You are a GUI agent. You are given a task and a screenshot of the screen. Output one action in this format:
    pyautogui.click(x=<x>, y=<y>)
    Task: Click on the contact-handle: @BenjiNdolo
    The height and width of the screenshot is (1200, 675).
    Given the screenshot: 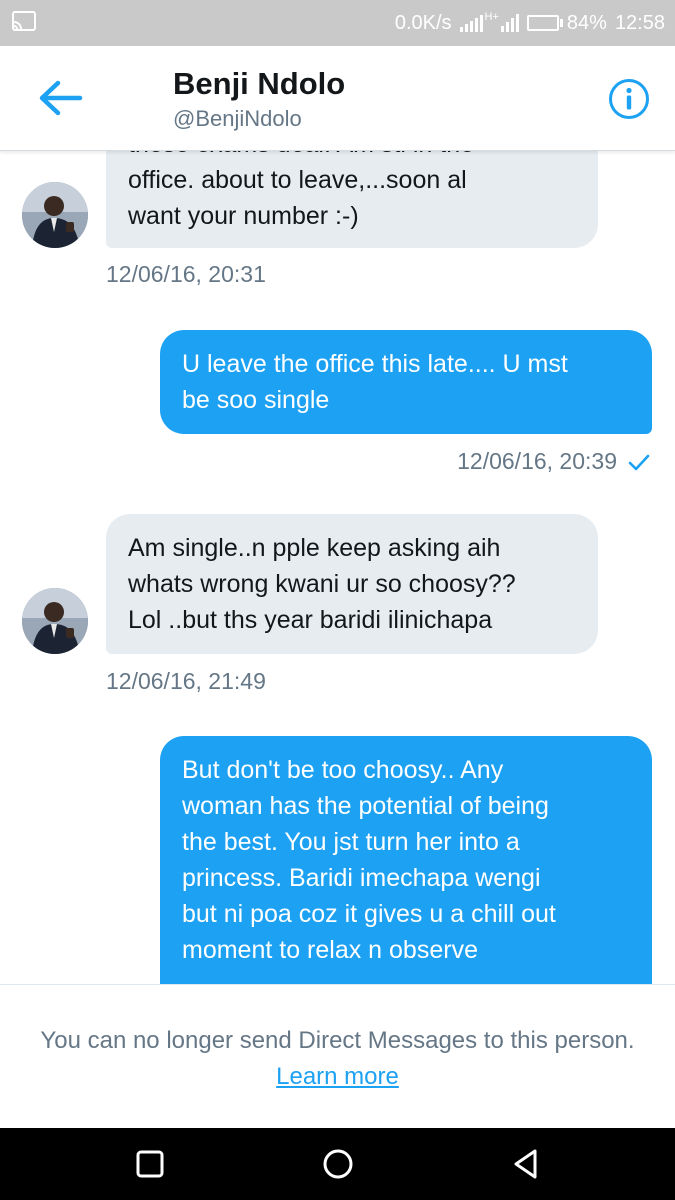 What is the action you would take?
    pyautogui.click(x=237, y=118)
    